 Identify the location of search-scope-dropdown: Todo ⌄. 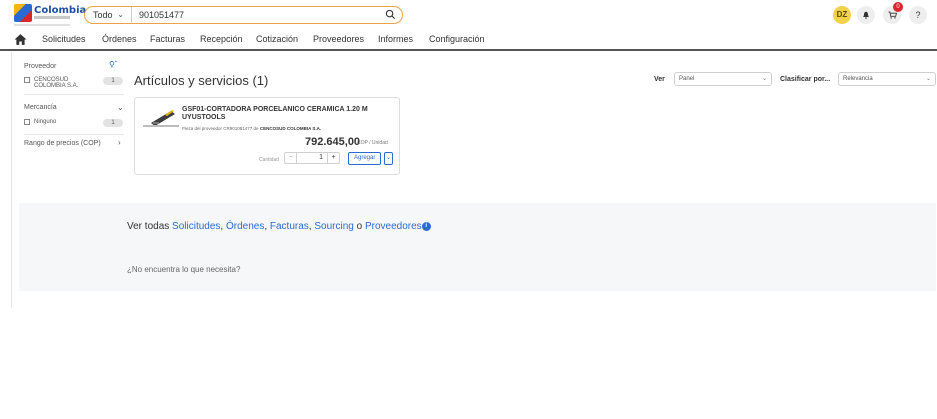
(108, 15).